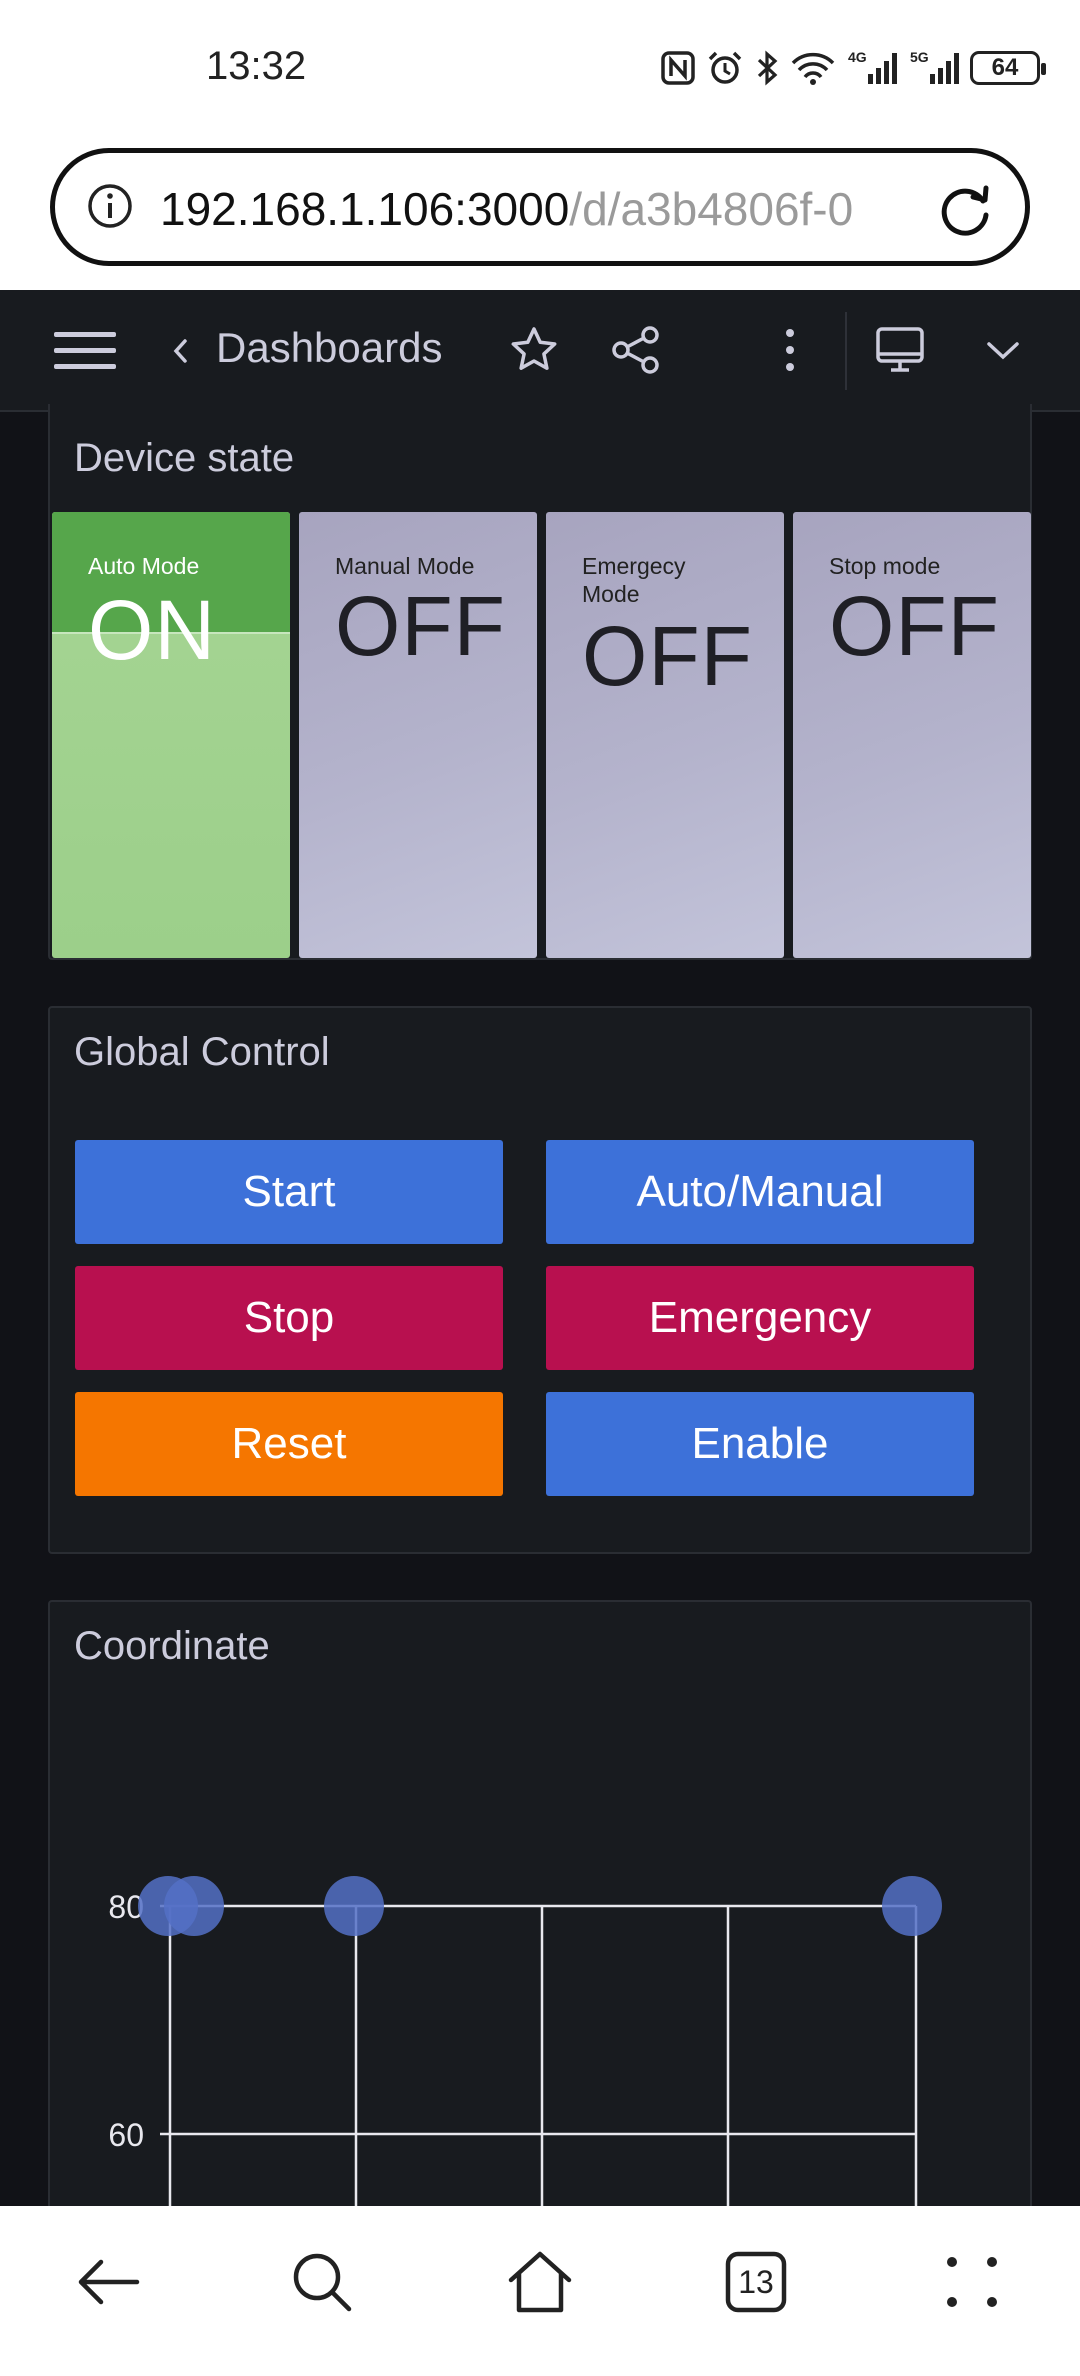  What do you see at coordinates (934, 68) in the screenshot?
I see `signal-5g-icon: 5G` at bounding box center [934, 68].